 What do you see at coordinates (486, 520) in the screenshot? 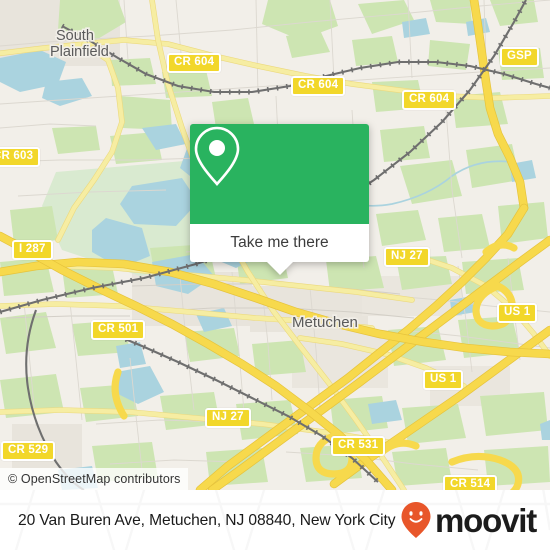
I see `moovit-wordmark: moovit` at bounding box center [486, 520].